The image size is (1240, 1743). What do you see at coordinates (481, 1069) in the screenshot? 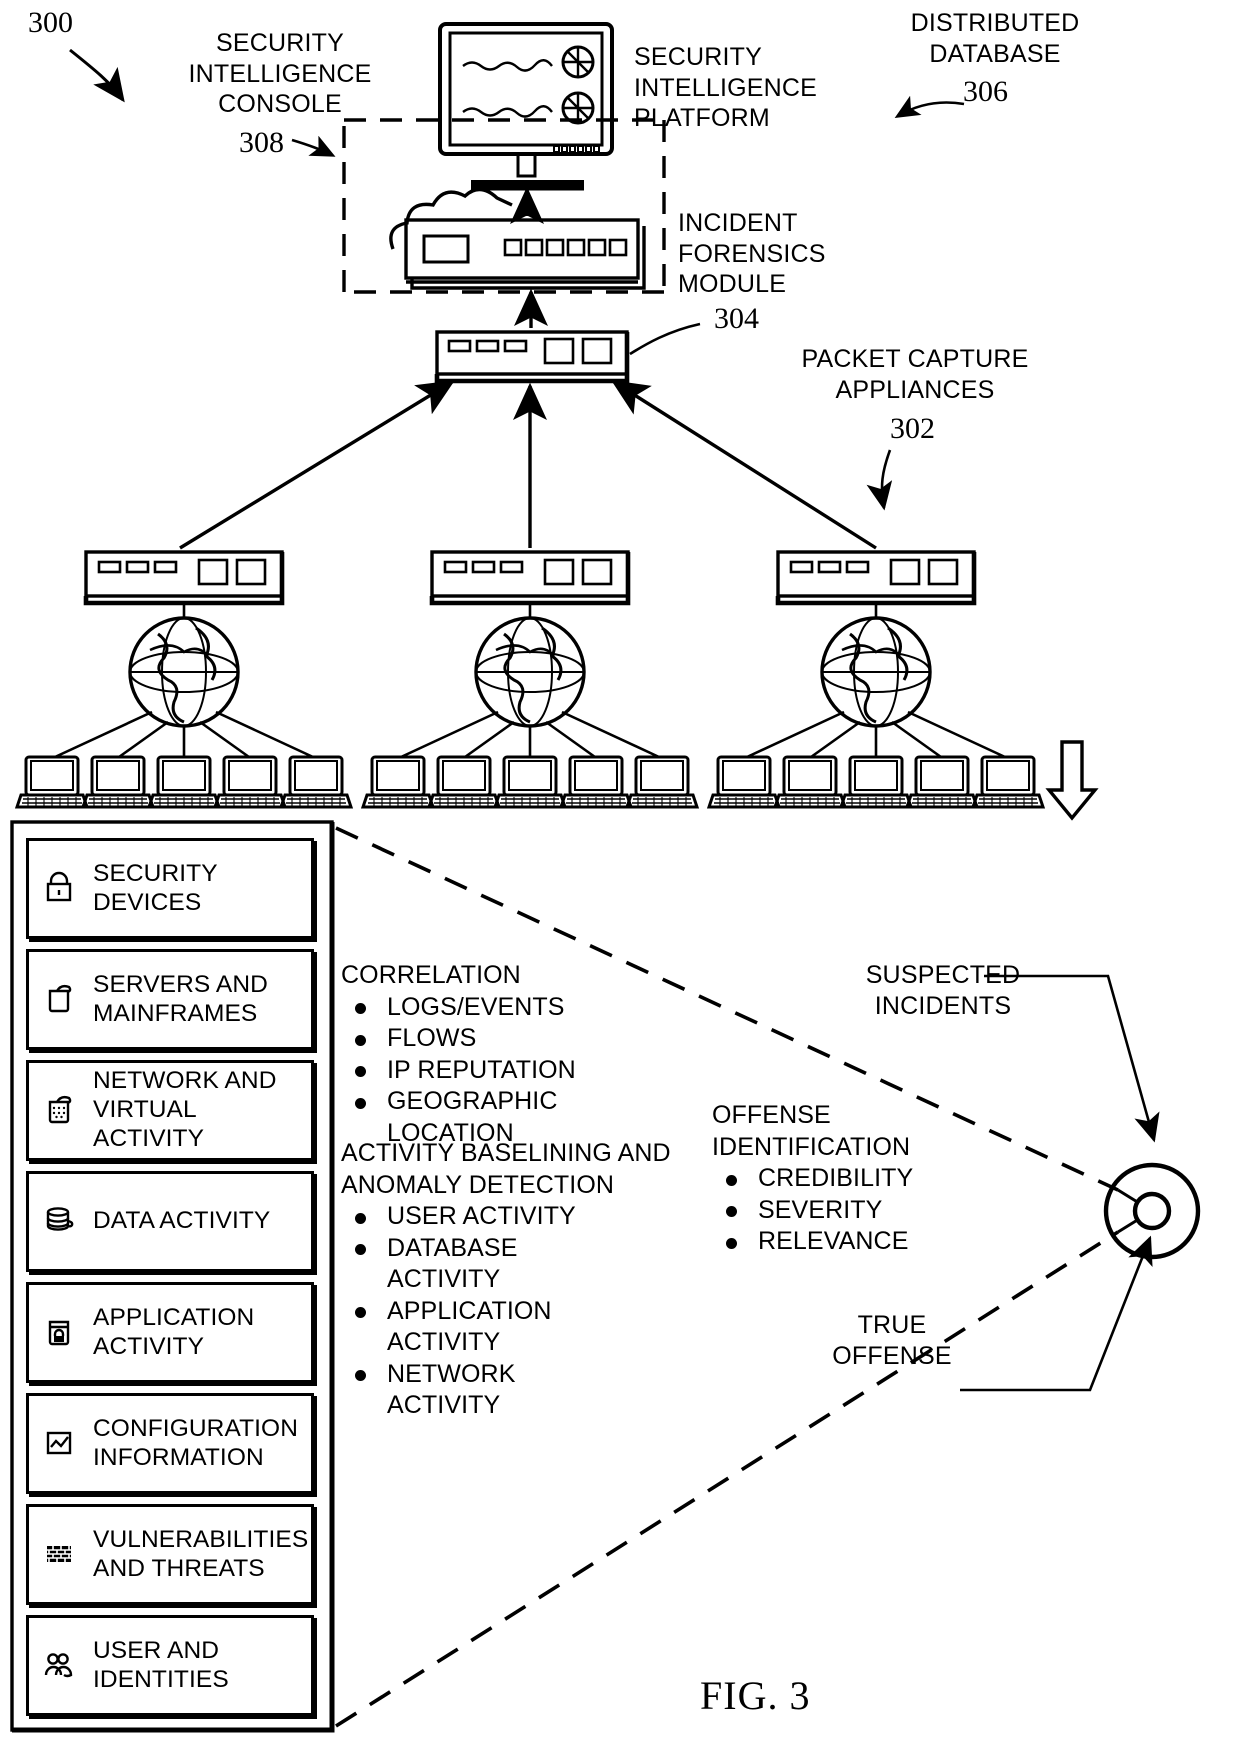
I see `bullet-label: IP REPUTATION` at bounding box center [481, 1069].